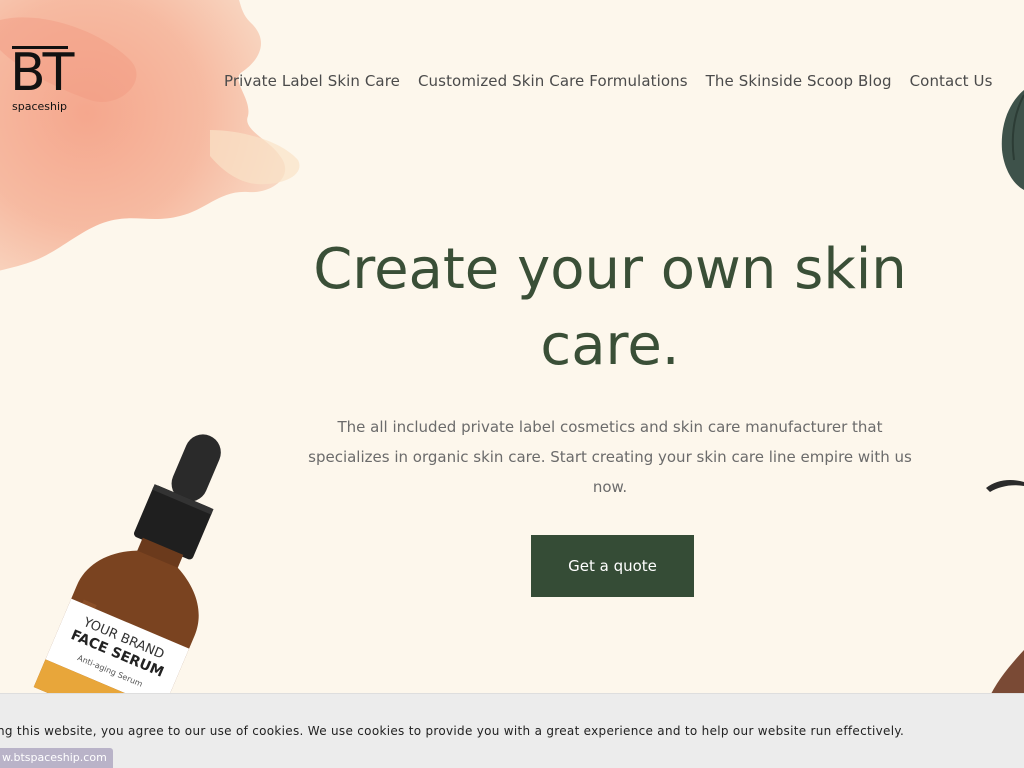  I want to click on nav-item-contact: Contact Us, so click(951, 81).